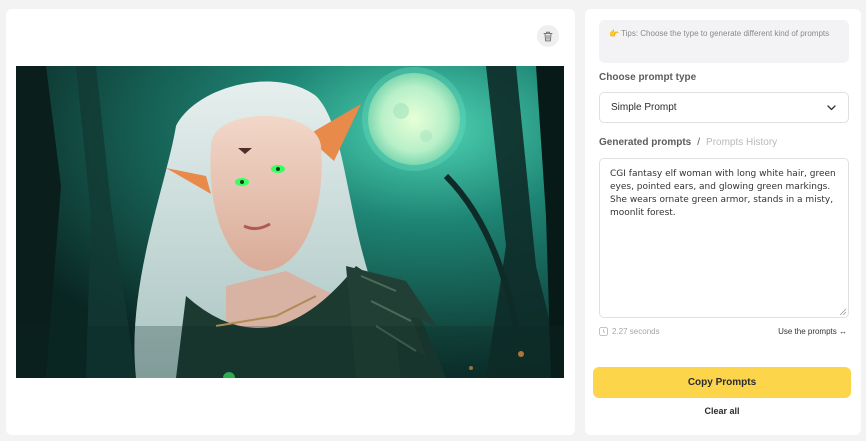  What do you see at coordinates (843, 312) in the screenshot?
I see `resize-grip-icon` at bounding box center [843, 312].